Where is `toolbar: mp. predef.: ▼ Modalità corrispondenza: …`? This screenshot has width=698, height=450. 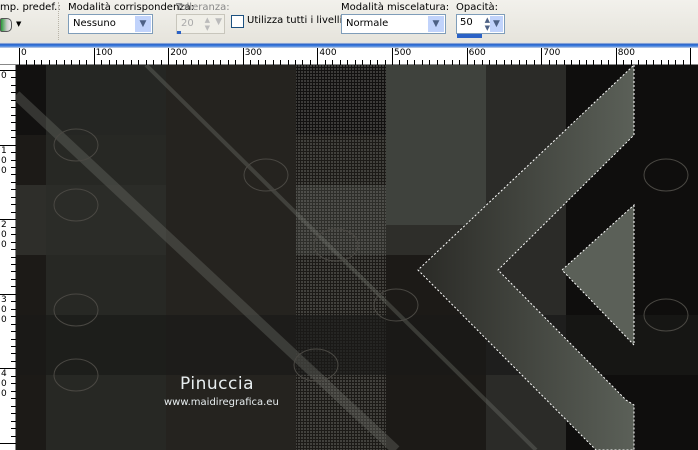 toolbar: mp. predef.: ▼ Modalità corrispondenza: … is located at coordinates (349, 21).